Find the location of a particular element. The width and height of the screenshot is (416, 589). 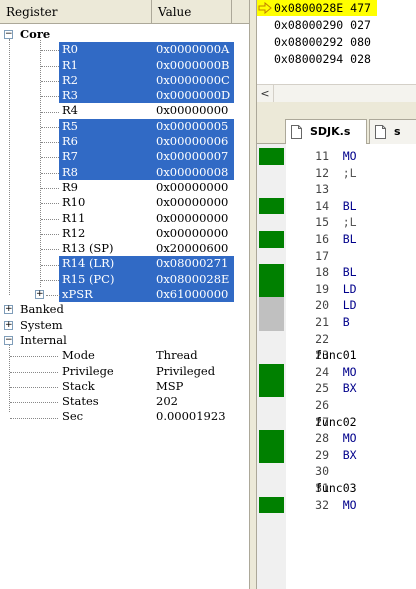

column-header-value: Value is located at coordinates (192, 12).